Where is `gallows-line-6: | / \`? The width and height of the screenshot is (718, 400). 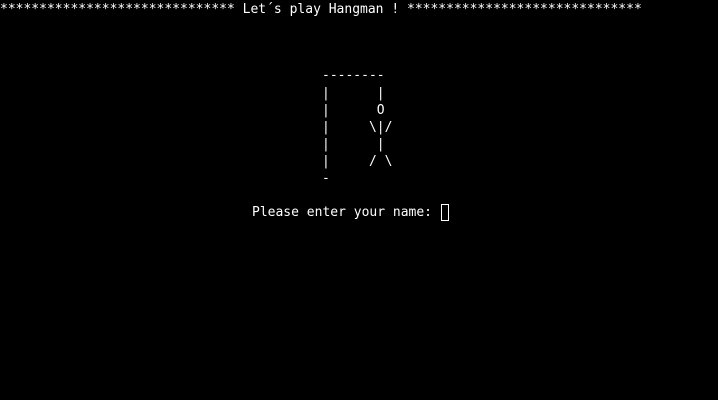 gallows-line-6: | / \ is located at coordinates (357, 161).